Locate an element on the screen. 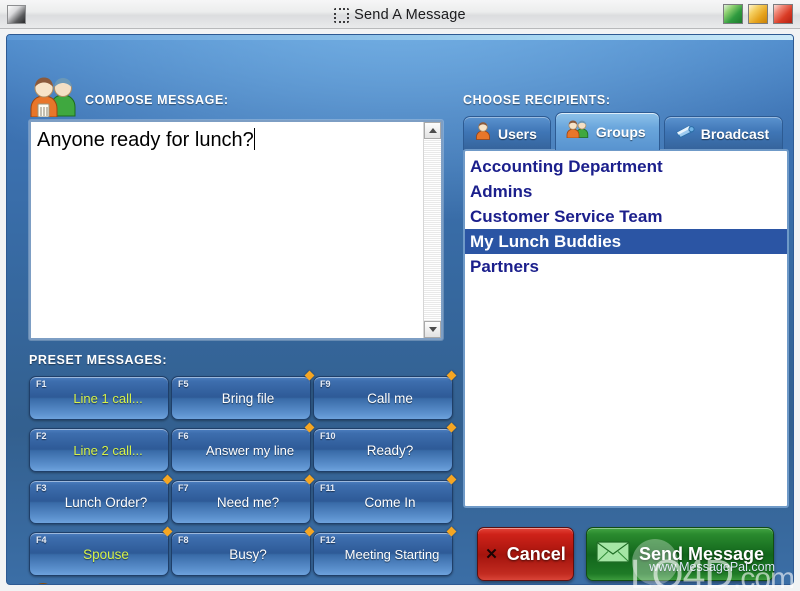 Image resolution: width=800 pixels, height=591 pixels. setup-button: Setup is located at coordinates (67, 583).